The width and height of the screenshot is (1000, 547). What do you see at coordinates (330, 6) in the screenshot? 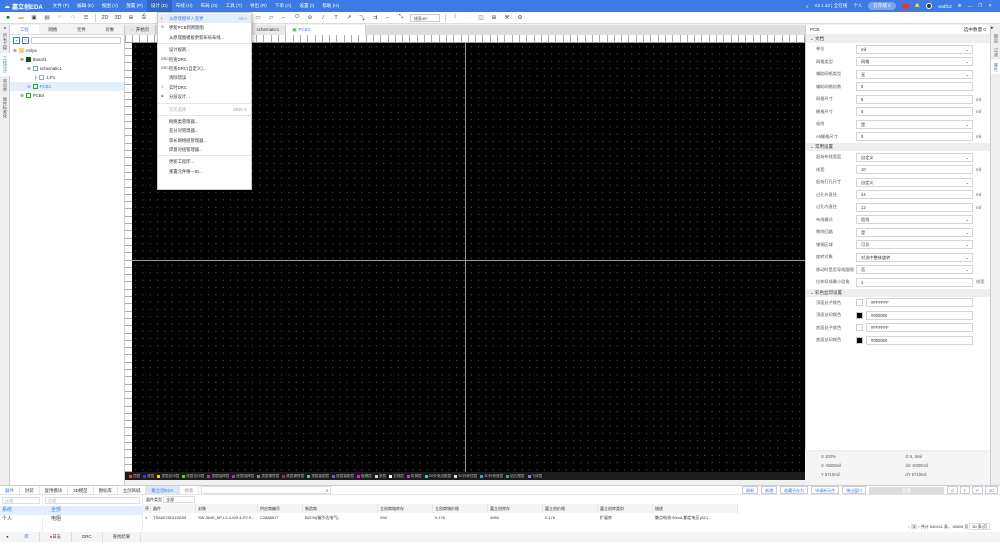
I see `menu-11: 帮助 (H)` at bounding box center [330, 6].